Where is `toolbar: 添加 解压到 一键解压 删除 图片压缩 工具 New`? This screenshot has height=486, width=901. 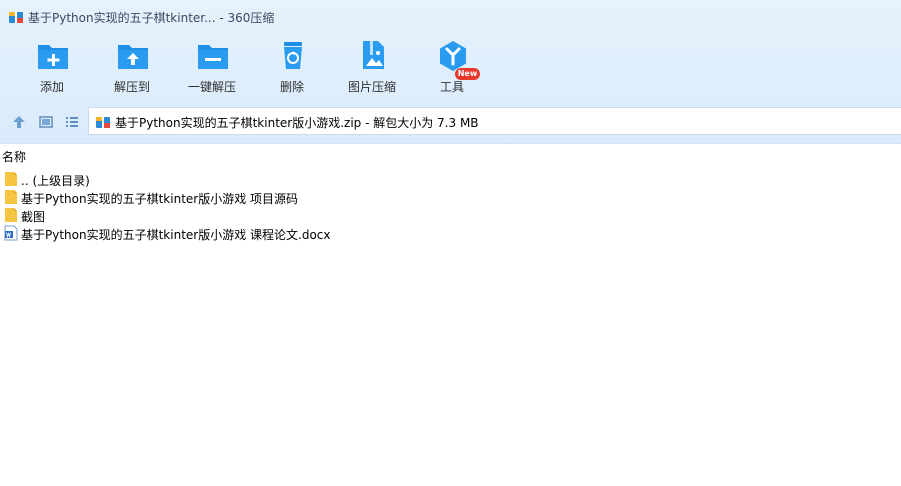 toolbar: 添加 解压到 一键解压 删除 图片压缩 工具 New is located at coordinates (450, 68).